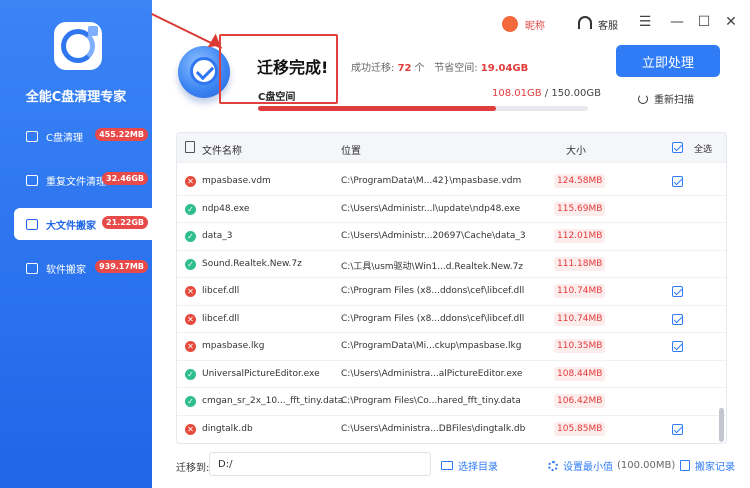 This screenshot has height=488, width=750. What do you see at coordinates (677, 147) in the screenshot?
I see `select-all-checkbox` at bounding box center [677, 147].